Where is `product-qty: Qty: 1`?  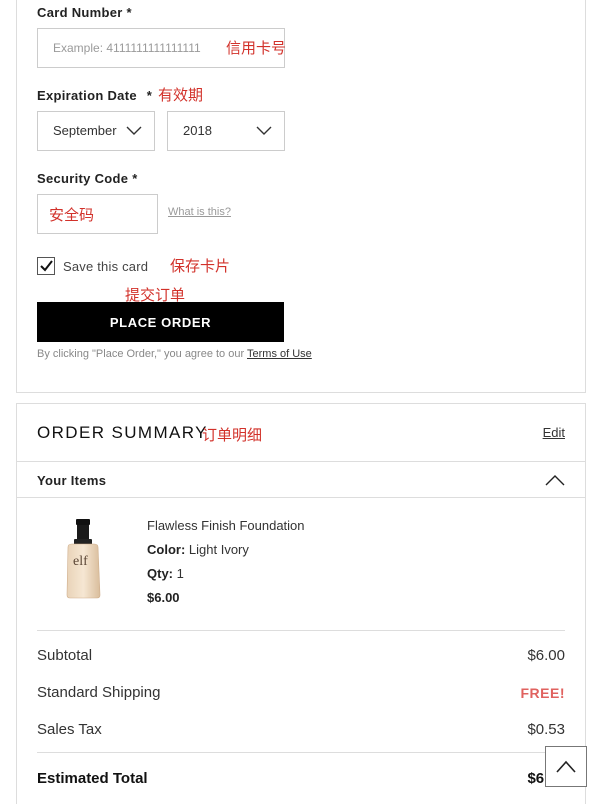
product-qty: Qty: 1 is located at coordinates (165, 573).